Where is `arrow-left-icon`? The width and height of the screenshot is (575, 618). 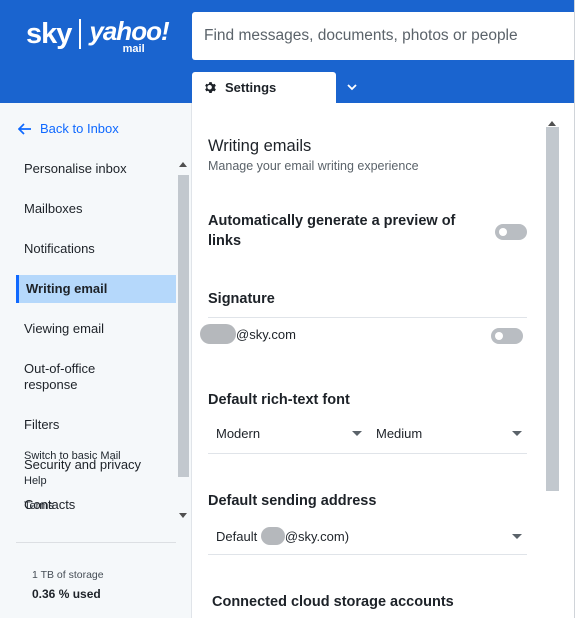 arrow-left-icon is located at coordinates (24, 128).